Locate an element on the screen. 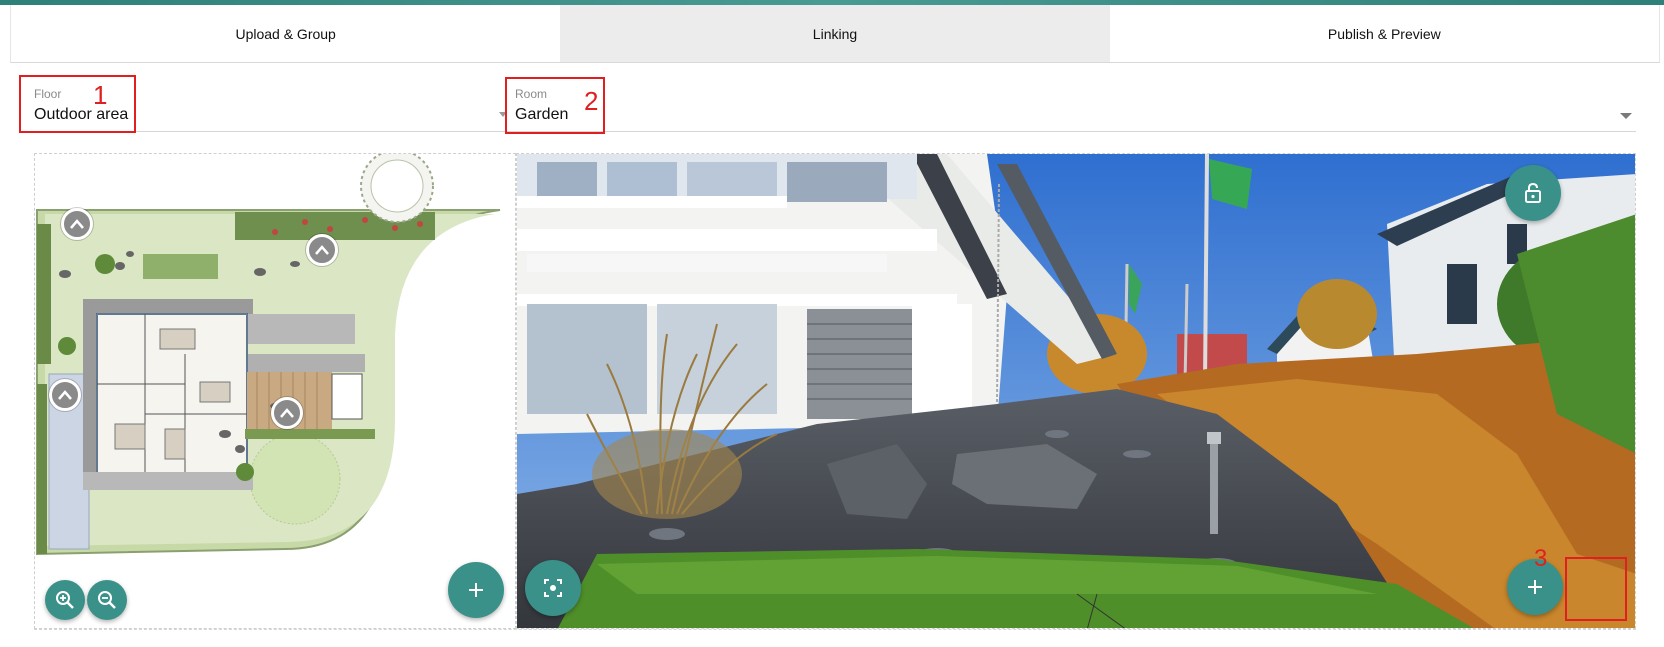  select-underline is located at coordinates (835, 131).